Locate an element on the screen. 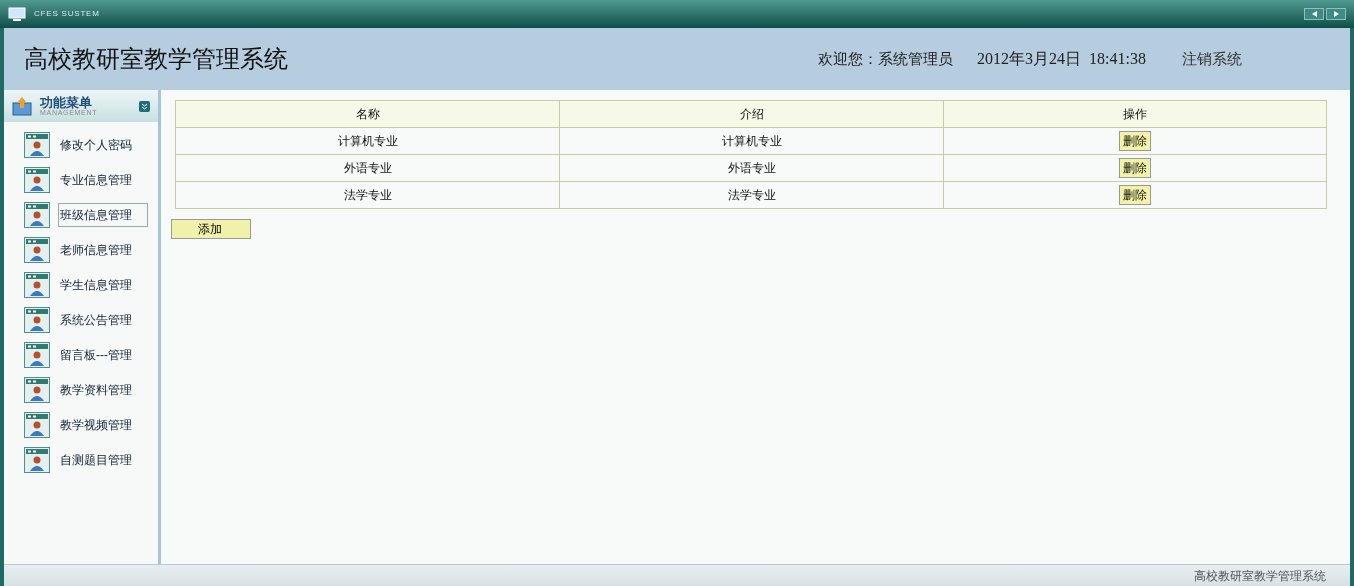  column-header: 名称 is located at coordinates (367, 114).